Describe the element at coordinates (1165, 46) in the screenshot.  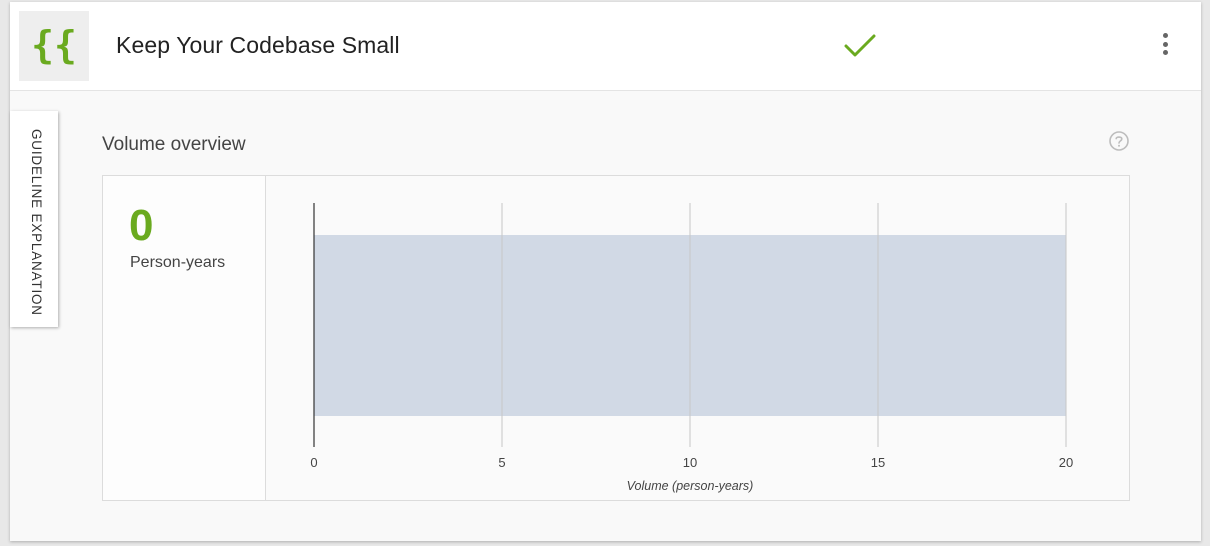
I see `more-vertical-icon` at that location.